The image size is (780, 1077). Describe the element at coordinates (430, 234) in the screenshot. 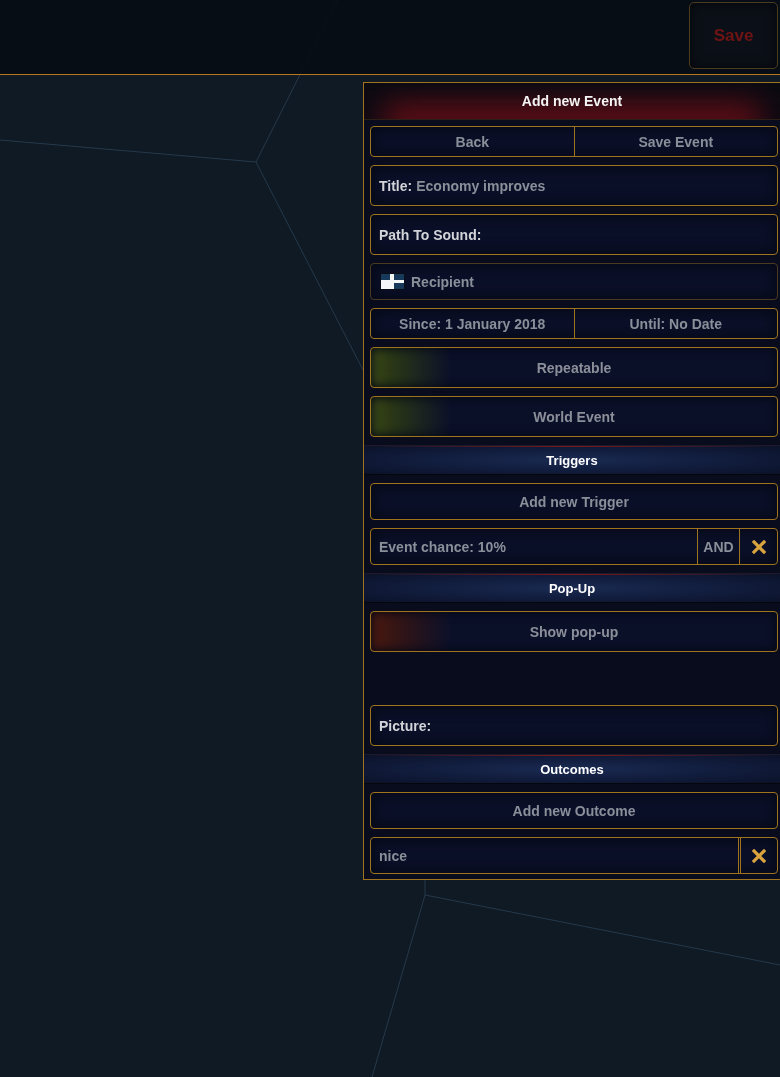

I see `field-label: Path To Sound:` at that location.